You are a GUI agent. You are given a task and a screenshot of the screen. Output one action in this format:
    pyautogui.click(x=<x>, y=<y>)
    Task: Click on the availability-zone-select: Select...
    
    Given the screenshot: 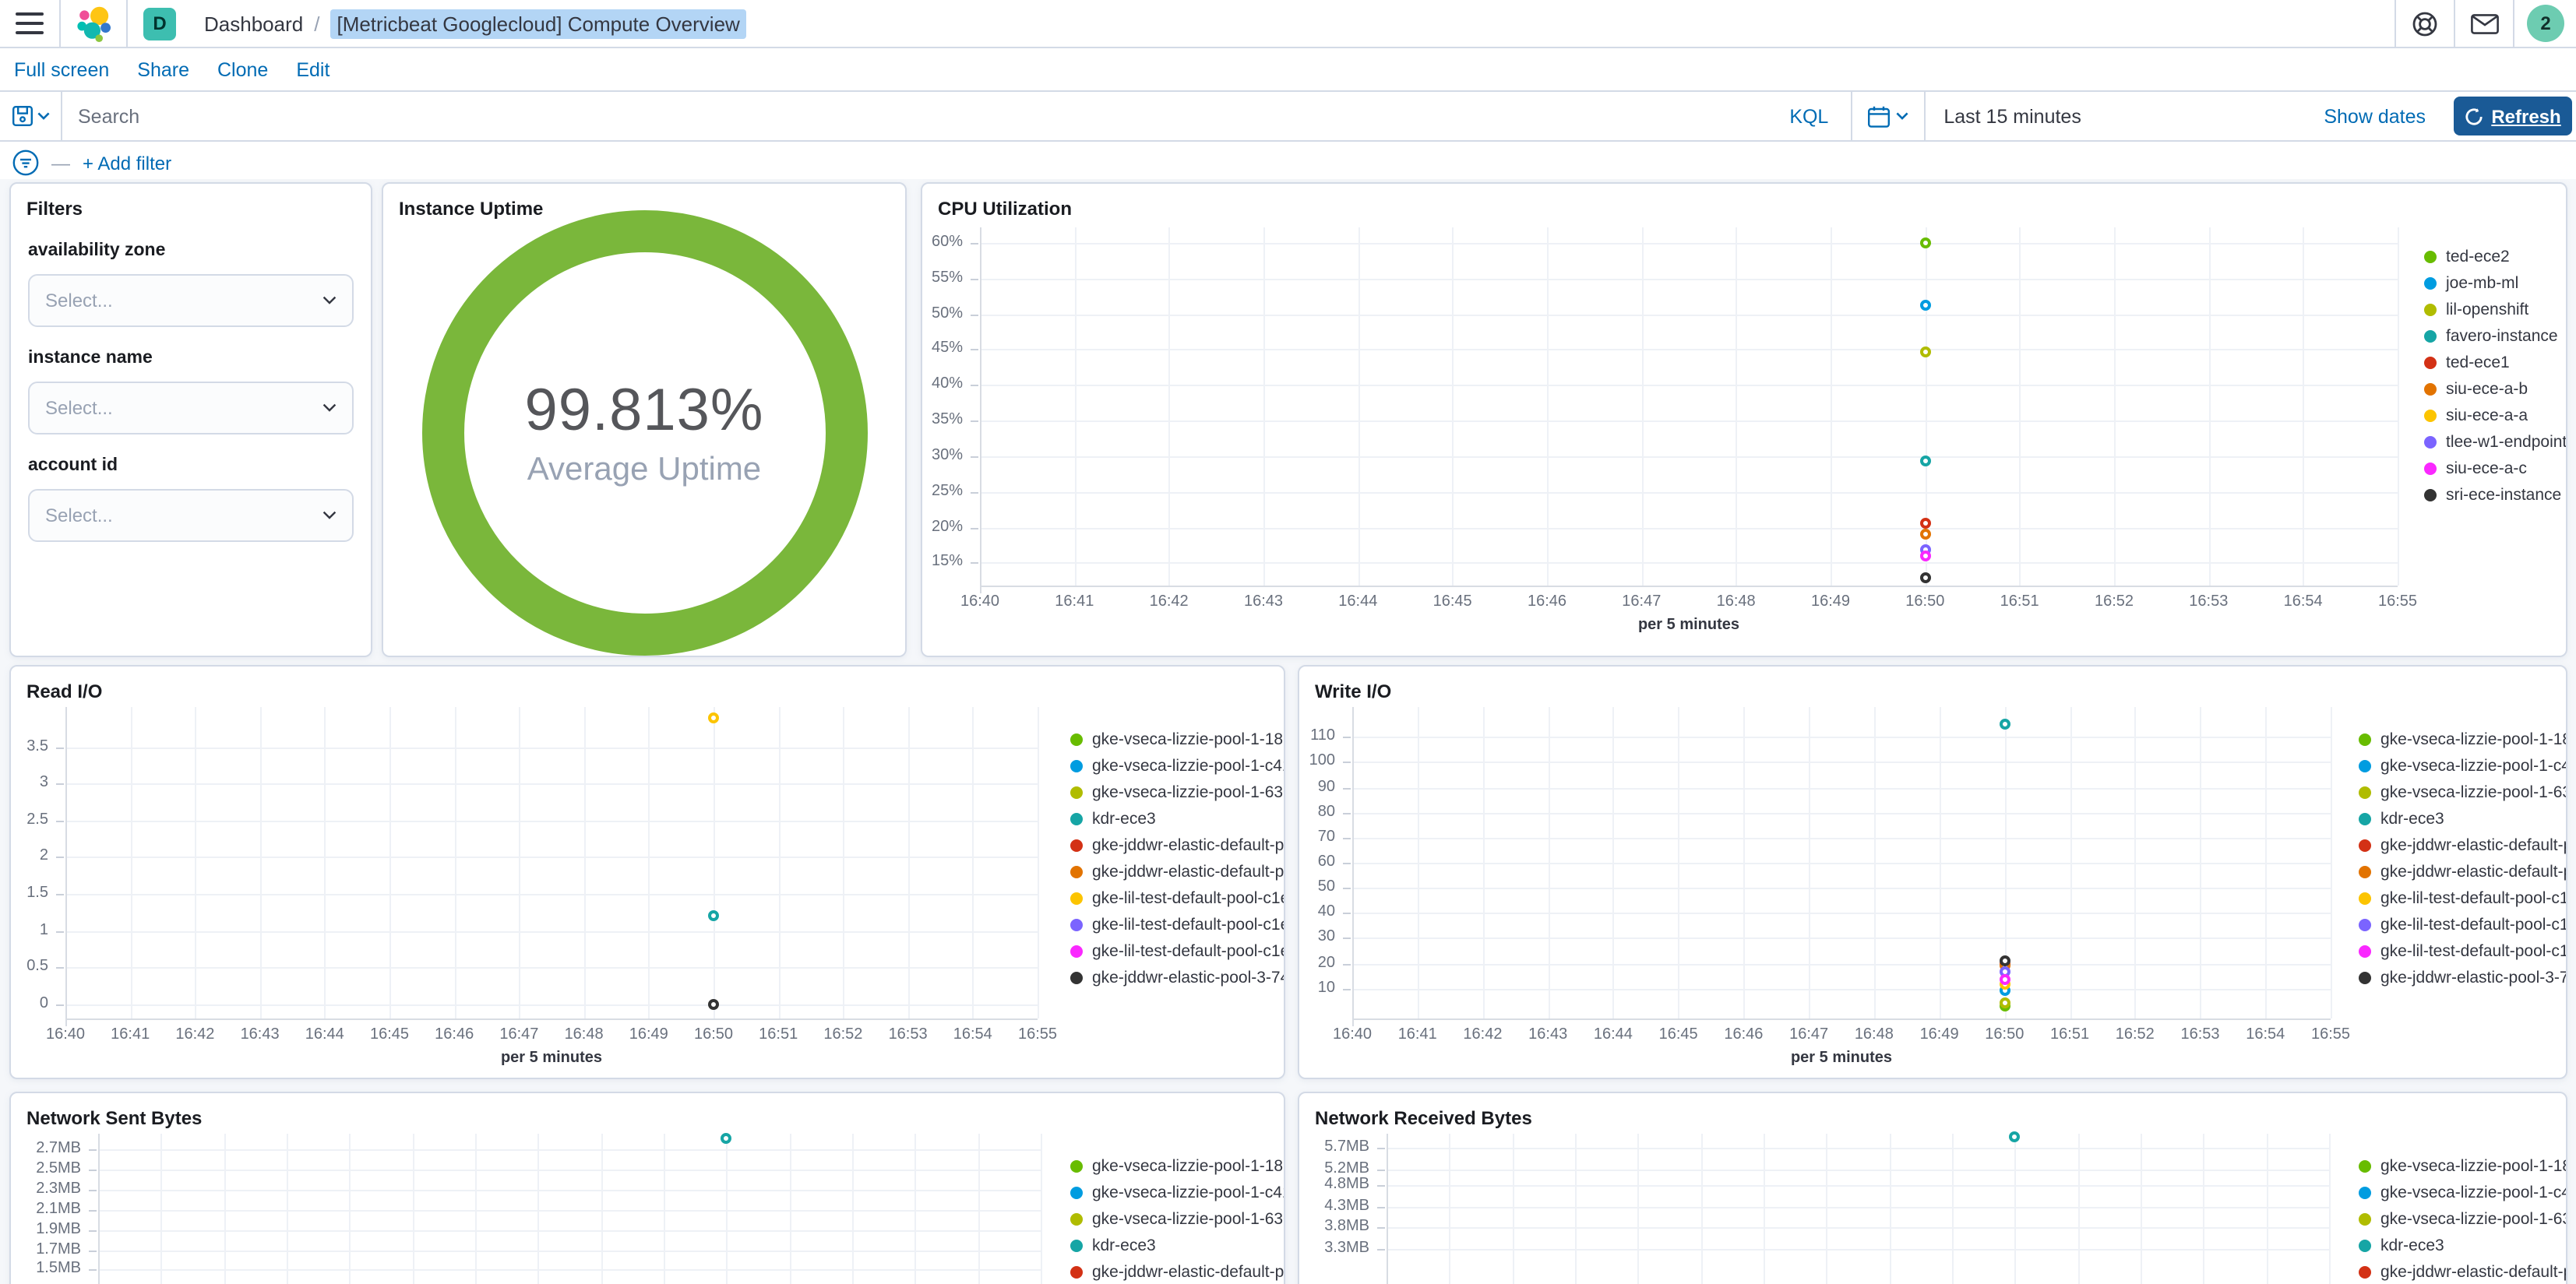 What is the action you would take?
    pyautogui.click(x=191, y=300)
    